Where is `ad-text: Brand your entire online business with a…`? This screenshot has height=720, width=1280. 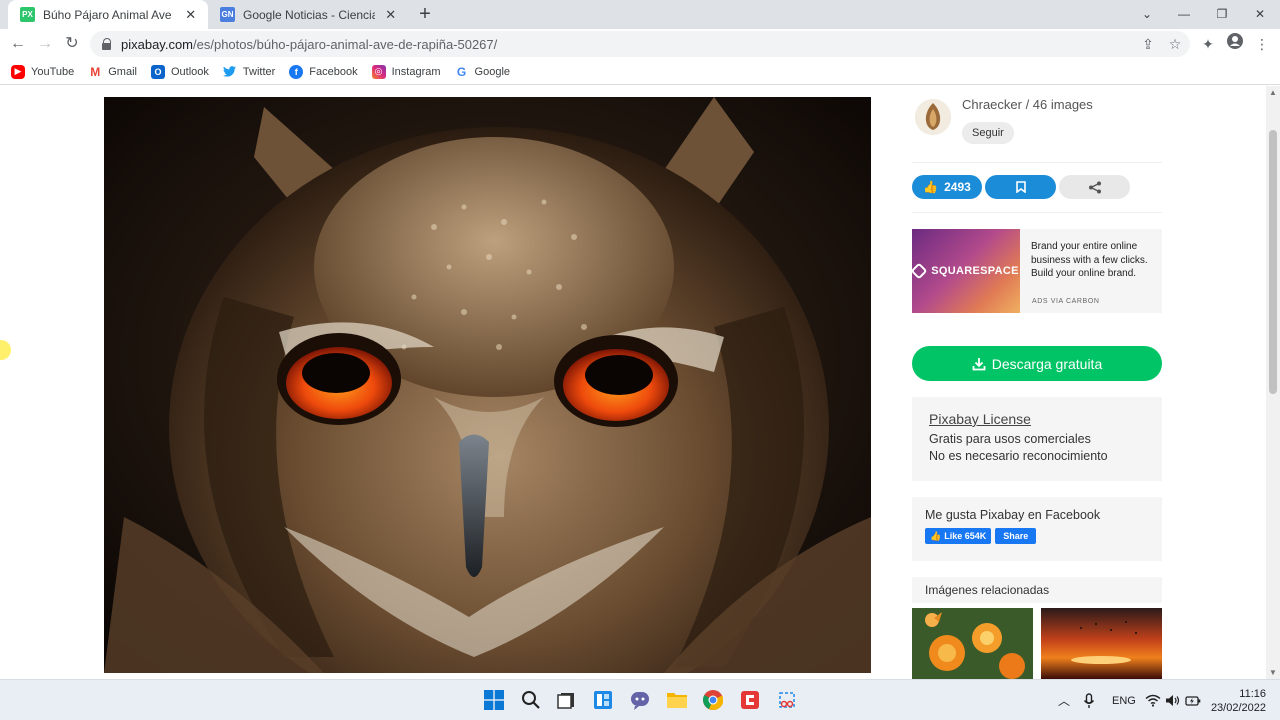 ad-text: Brand your entire online business with a… is located at coordinates (1095, 260).